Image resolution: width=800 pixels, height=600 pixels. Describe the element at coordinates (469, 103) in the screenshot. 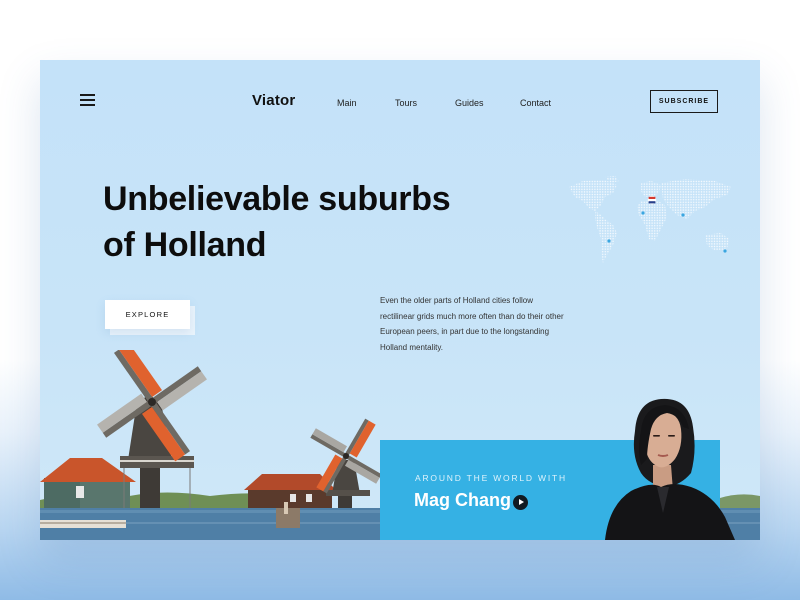

I see `nav-guides: Guides` at that location.